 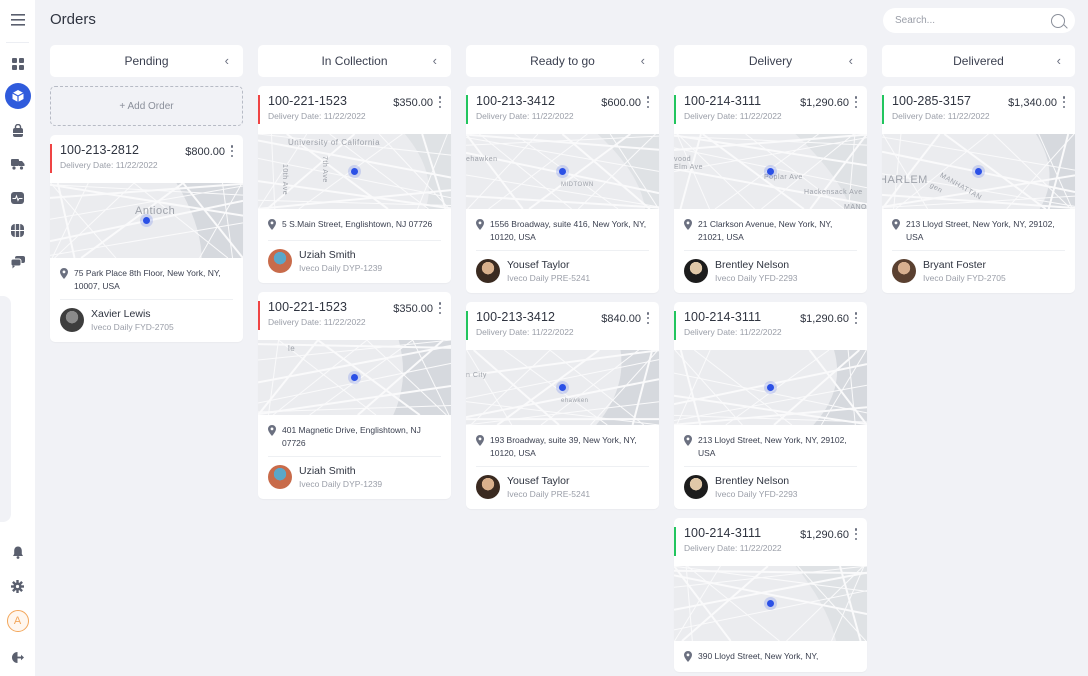 I want to click on box-icon, so click(x=17, y=96).